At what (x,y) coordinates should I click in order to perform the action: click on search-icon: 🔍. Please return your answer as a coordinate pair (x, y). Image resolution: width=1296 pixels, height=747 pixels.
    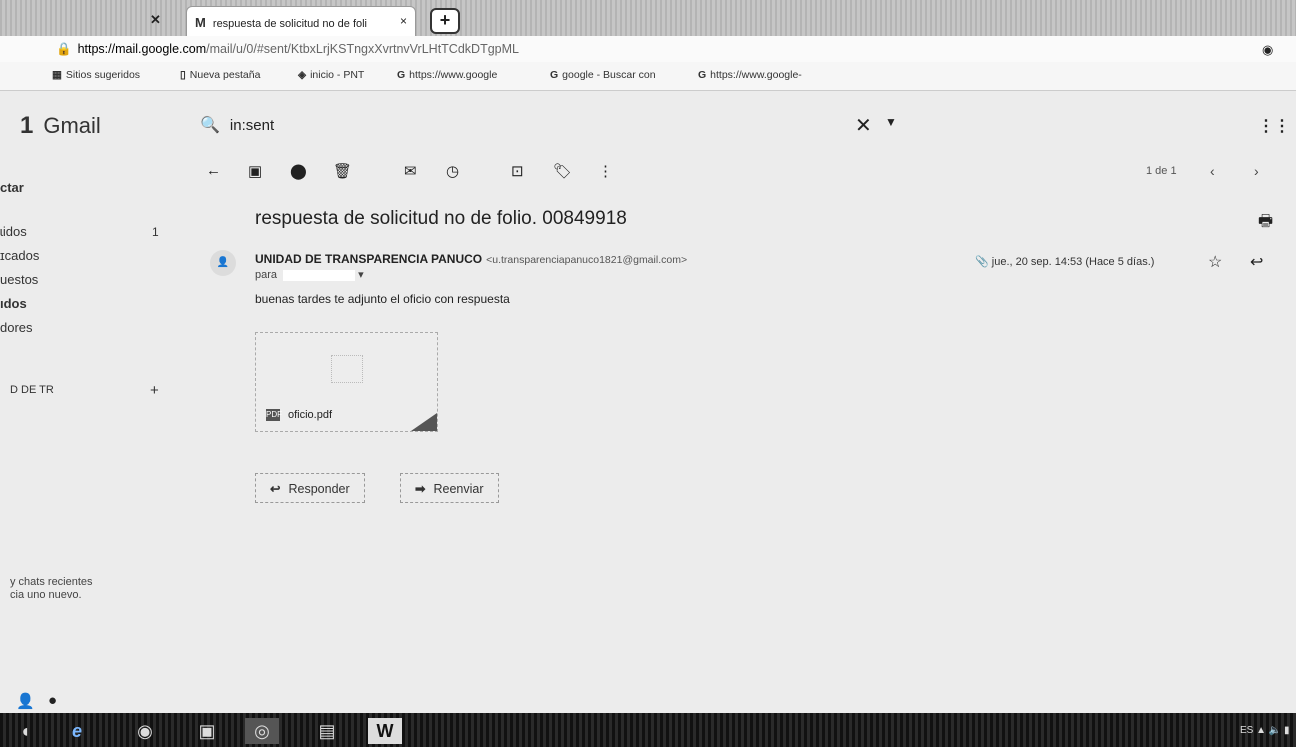
    Looking at the image, I should click on (210, 125).